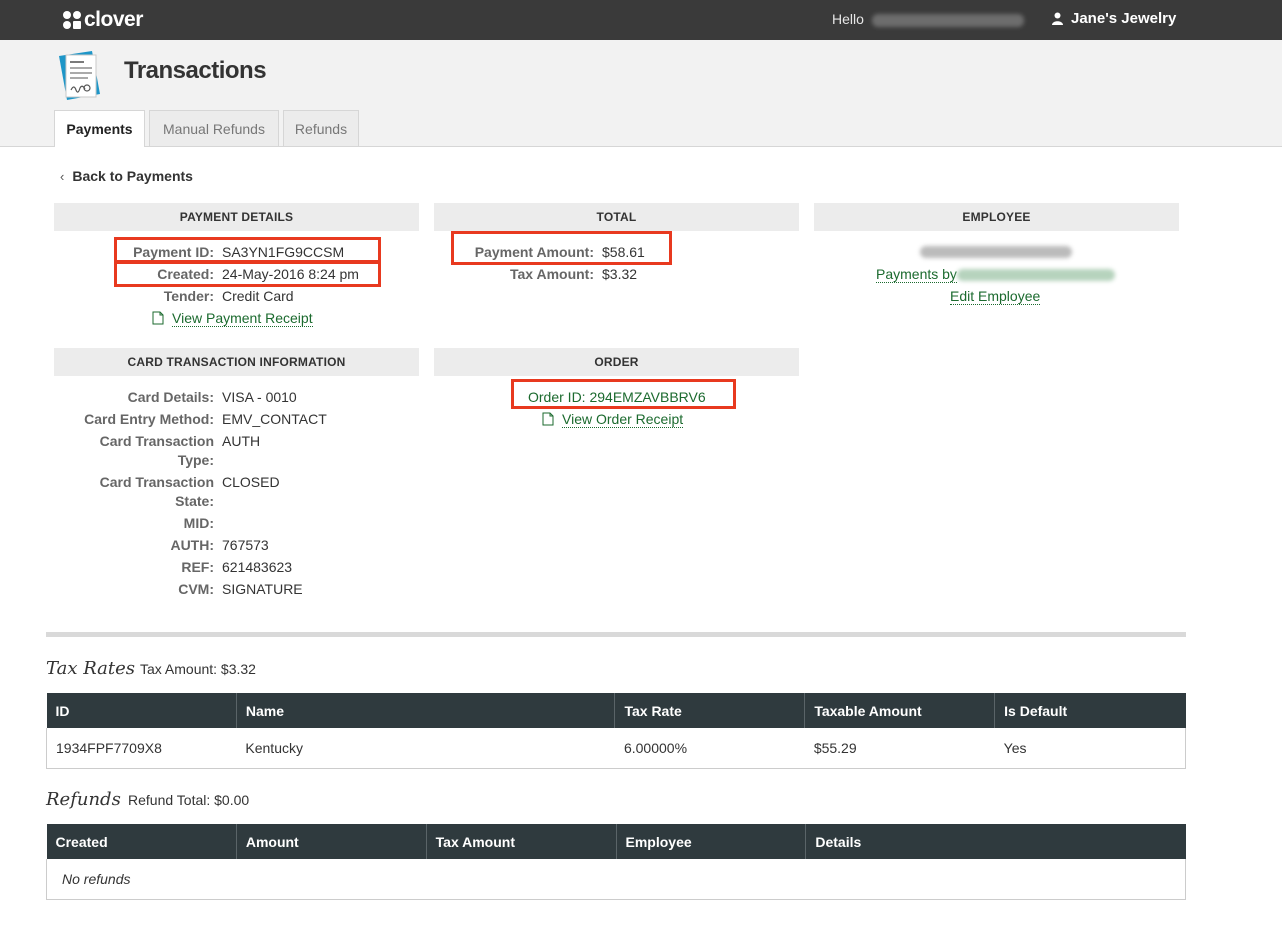  I want to click on back-link-label: Back to Payments, so click(132, 176).